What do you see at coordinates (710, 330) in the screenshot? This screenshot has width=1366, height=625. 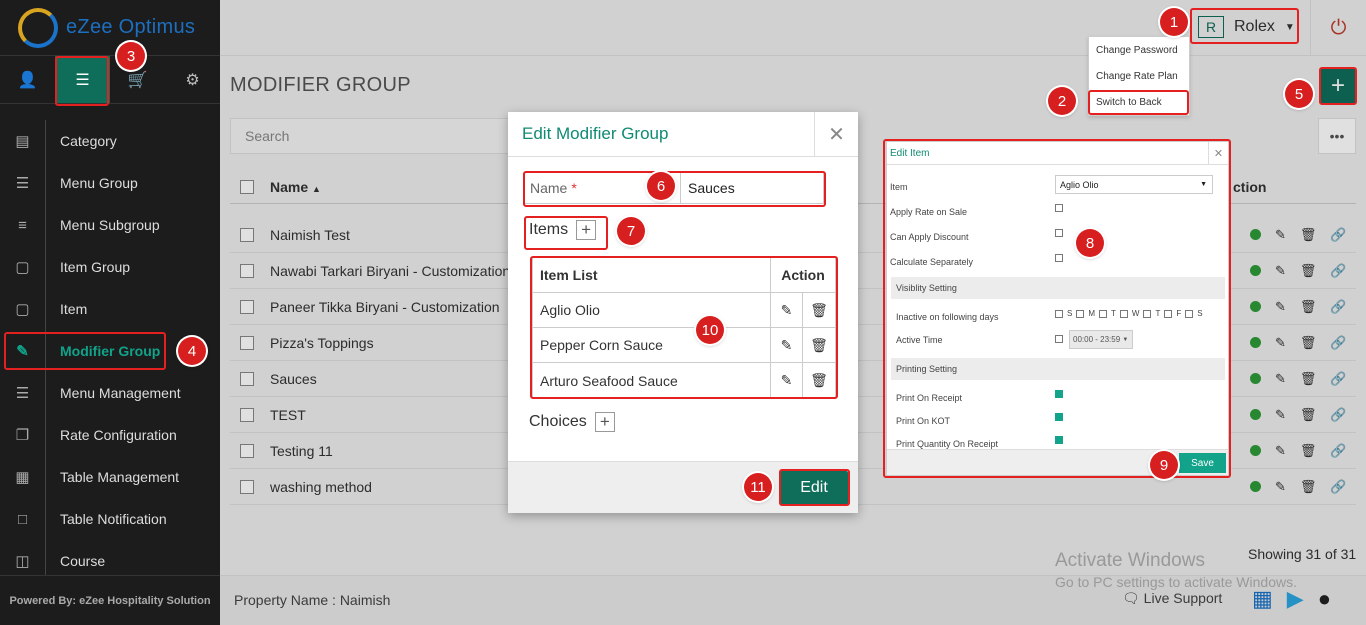 I see `annotation-10: 10` at bounding box center [710, 330].